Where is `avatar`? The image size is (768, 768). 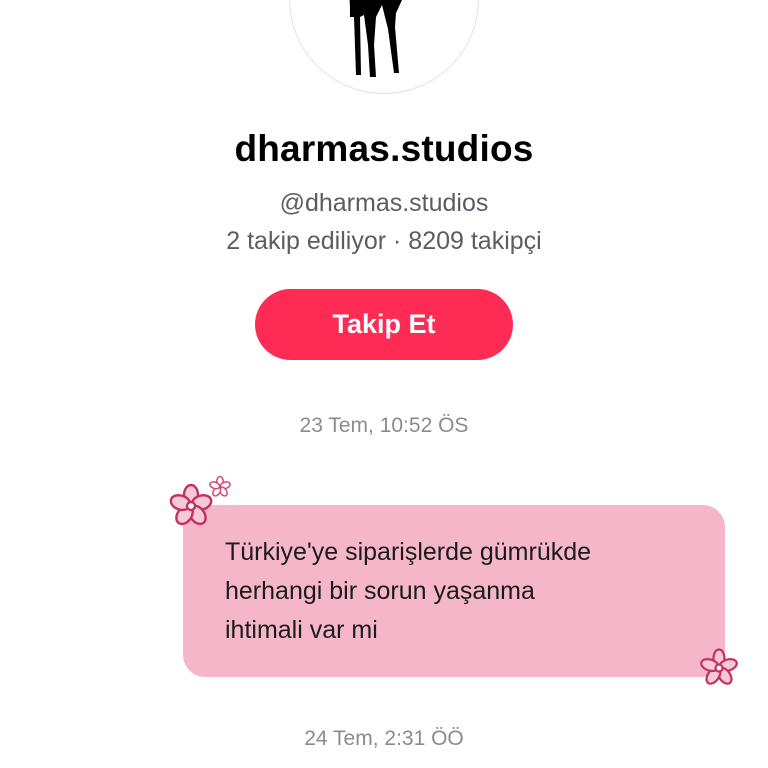
avatar is located at coordinates (384, 47).